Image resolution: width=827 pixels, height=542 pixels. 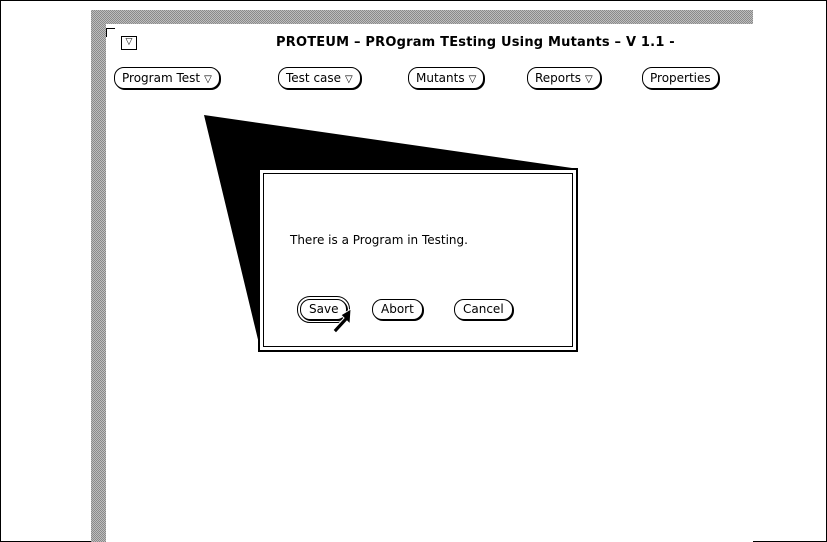 What do you see at coordinates (483, 309) in the screenshot?
I see `cancel-button: Cancel` at bounding box center [483, 309].